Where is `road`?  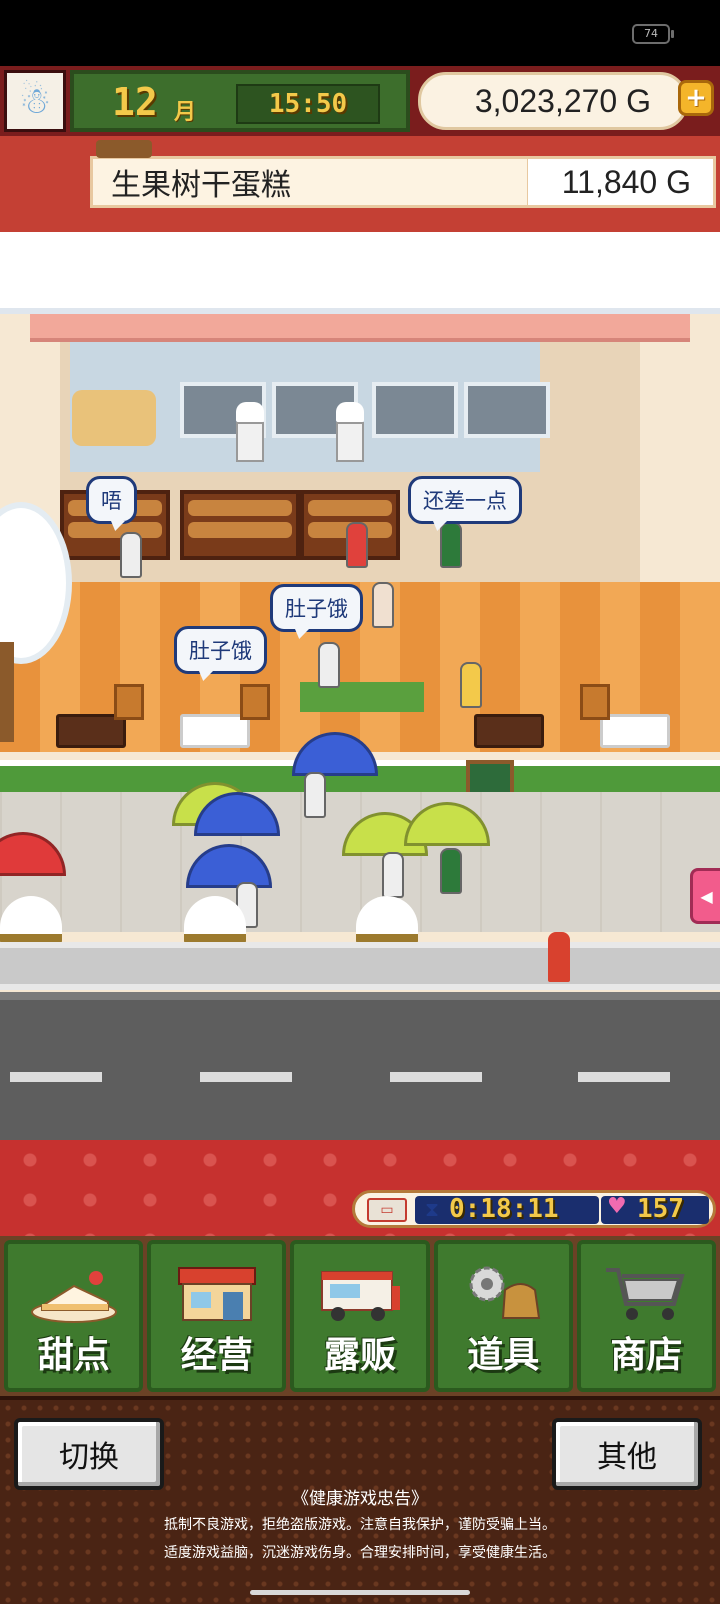 road is located at coordinates (360, 1066).